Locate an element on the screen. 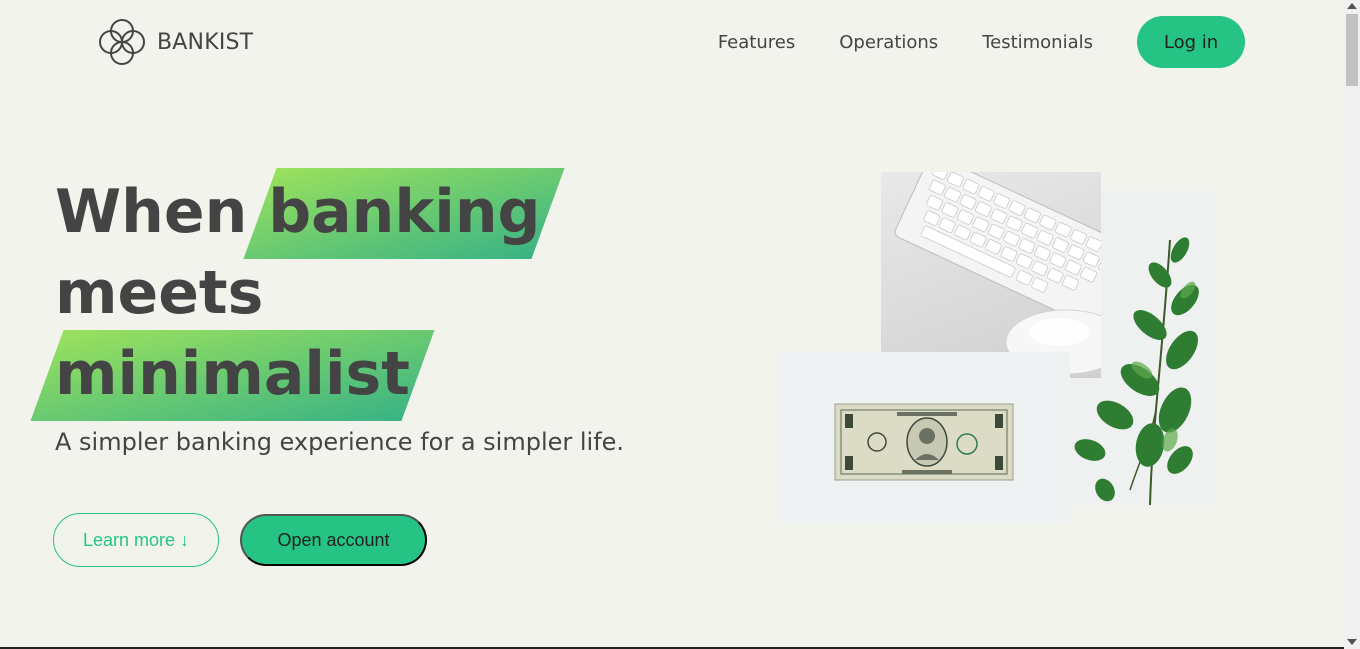 This screenshot has height=649, width=1360. hero-title-line-3: minimalist is located at coordinates (298, 374).